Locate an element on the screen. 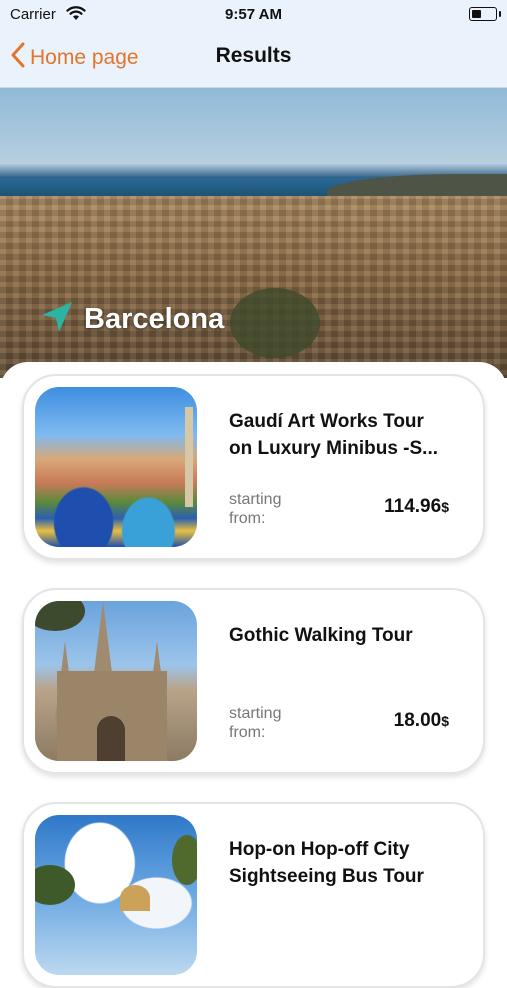 The width and height of the screenshot is (507, 988). battery-icon is located at coordinates (485, 14).